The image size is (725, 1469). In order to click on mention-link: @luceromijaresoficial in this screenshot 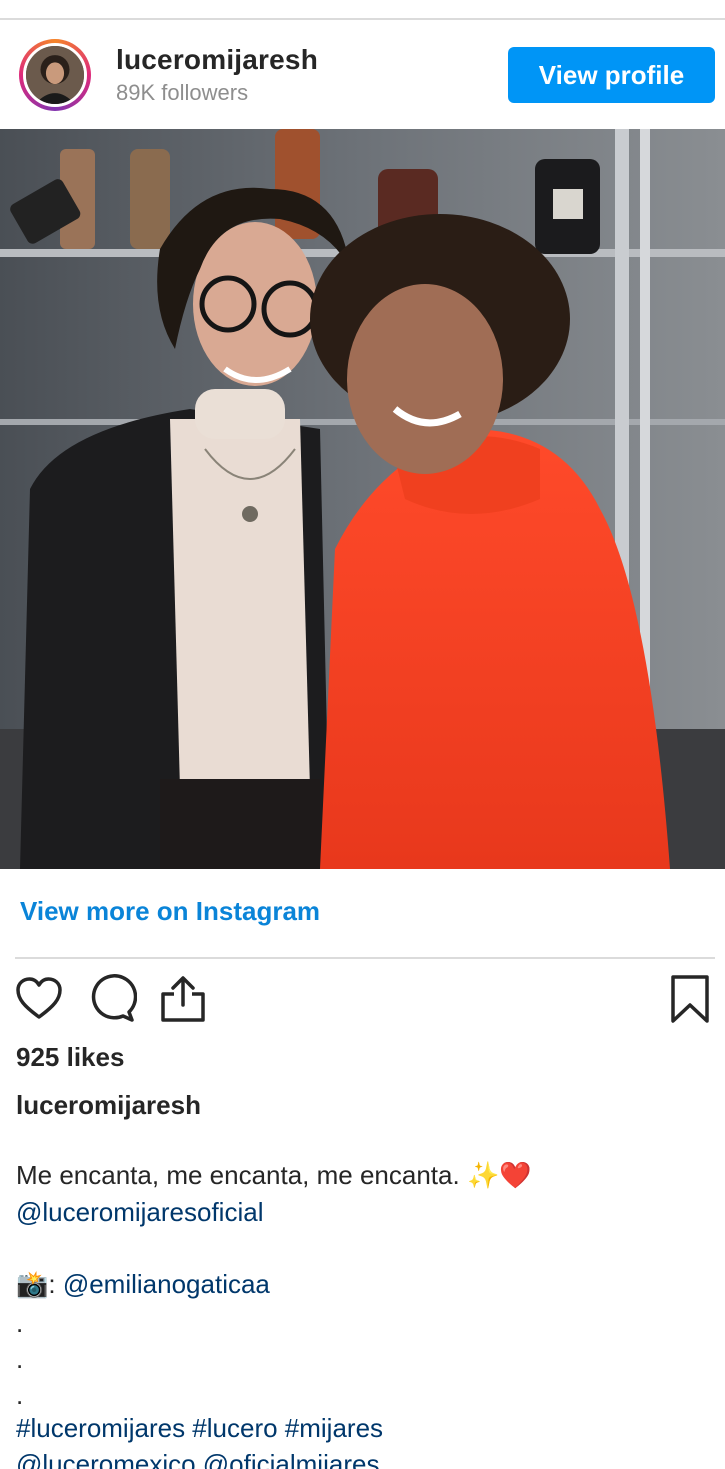, I will do `click(139, 1212)`.